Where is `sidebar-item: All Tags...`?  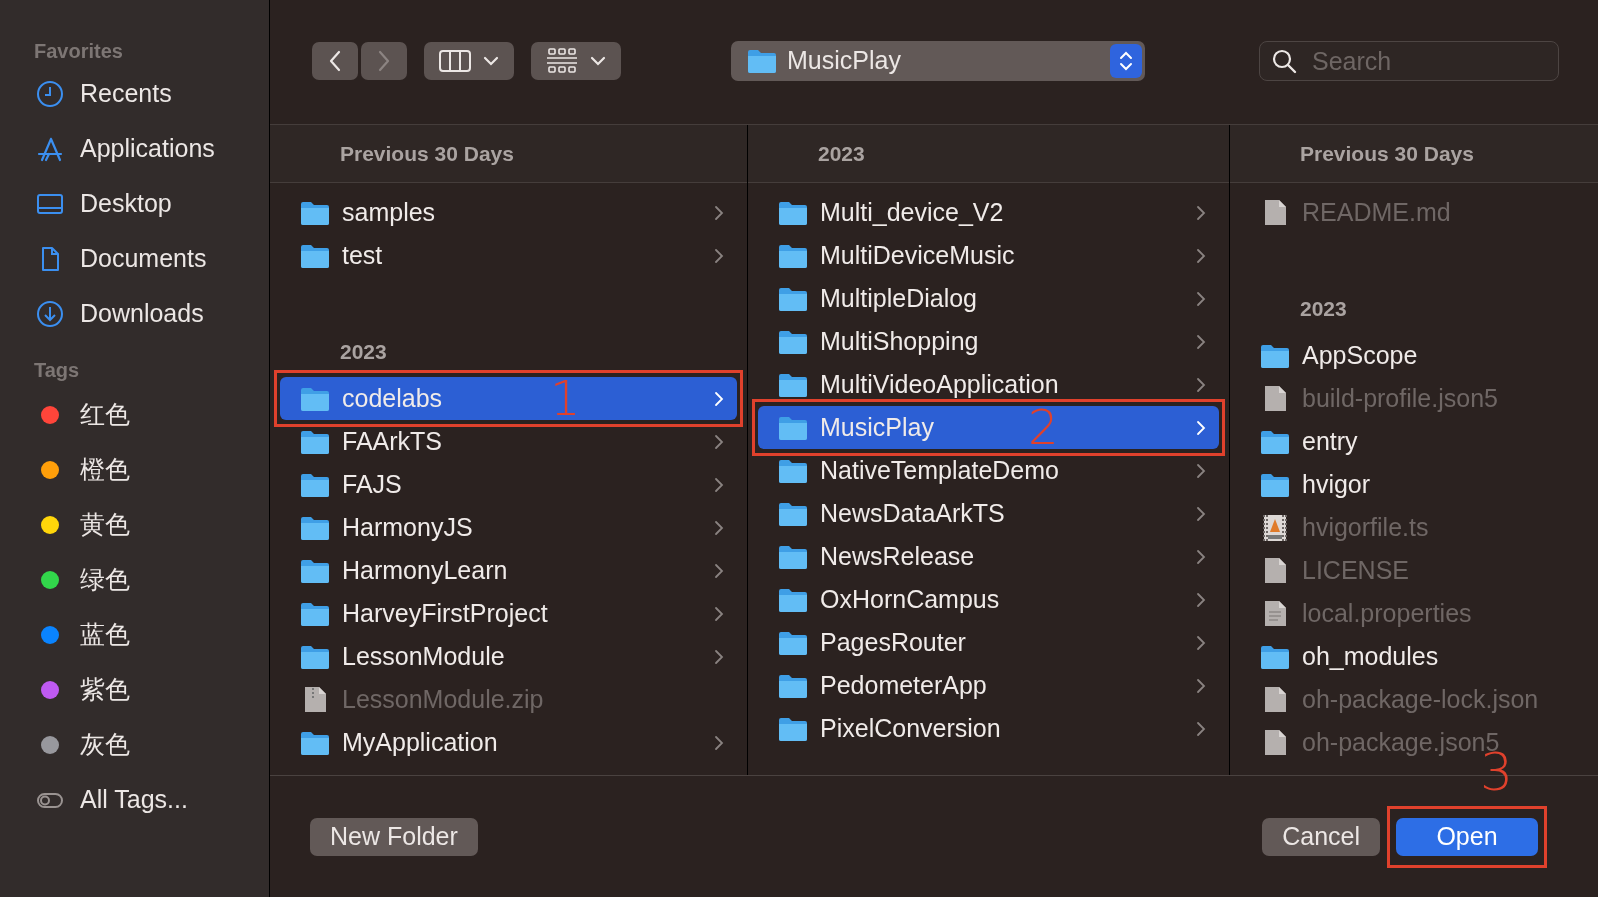
sidebar-item: All Tags... is located at coordinates (151, 799).